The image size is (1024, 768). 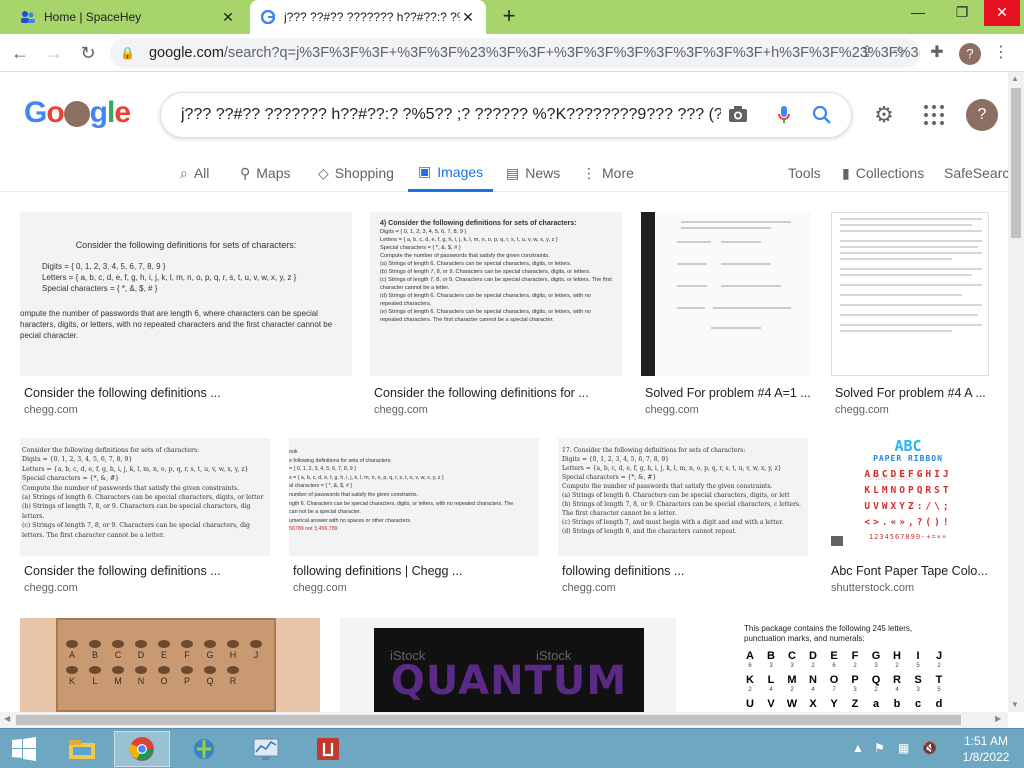 What do you see at coordinates (1015, 78) in the screenshot?
I see `scroll-up-arrow-icon: ▲` at bounding box center [1015, 78].